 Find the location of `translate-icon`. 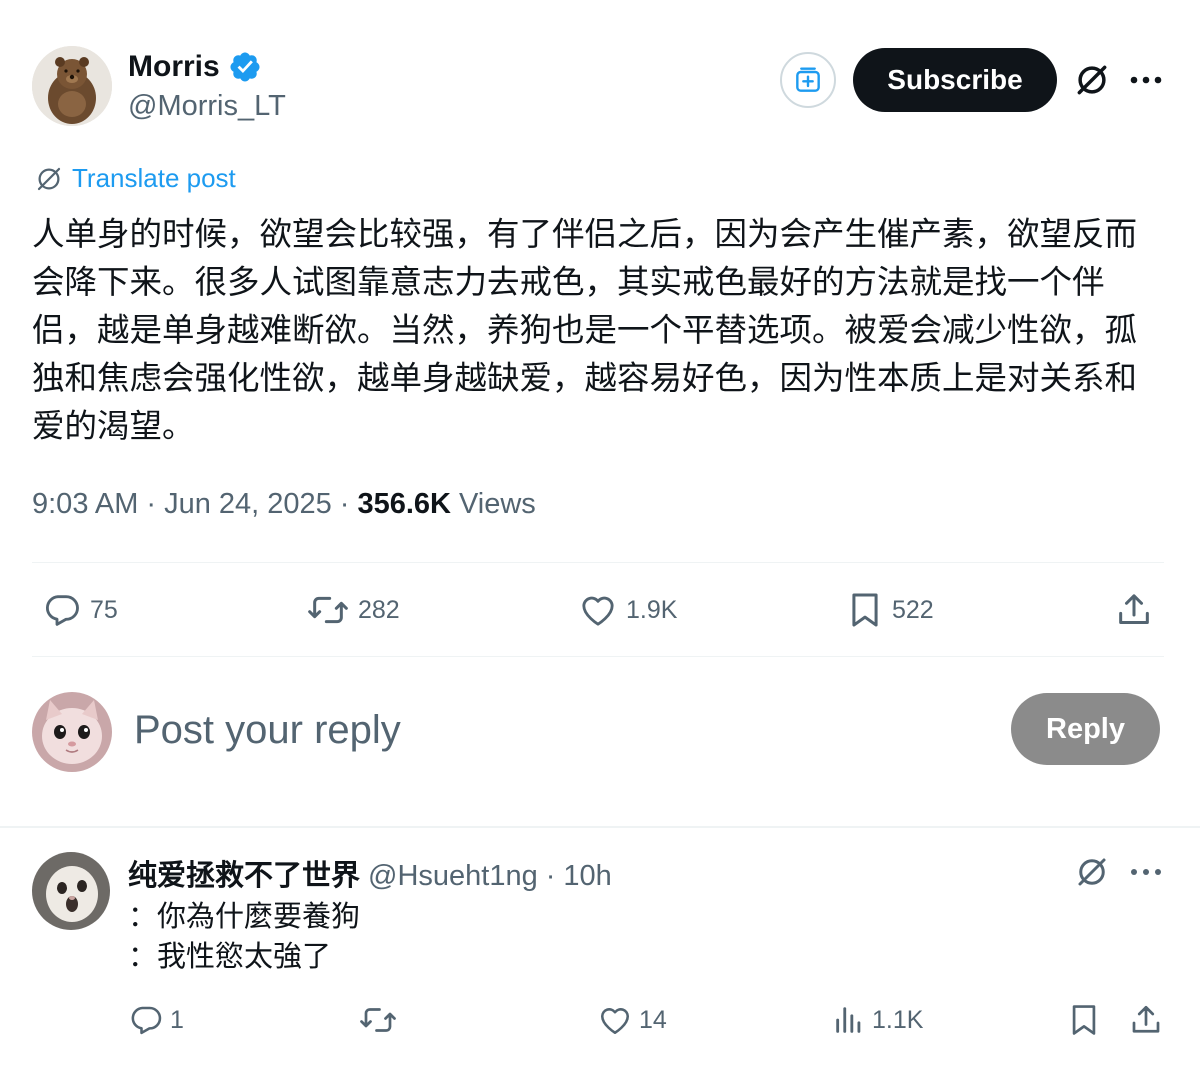

translate-icon is located at coordinates (49, 179).